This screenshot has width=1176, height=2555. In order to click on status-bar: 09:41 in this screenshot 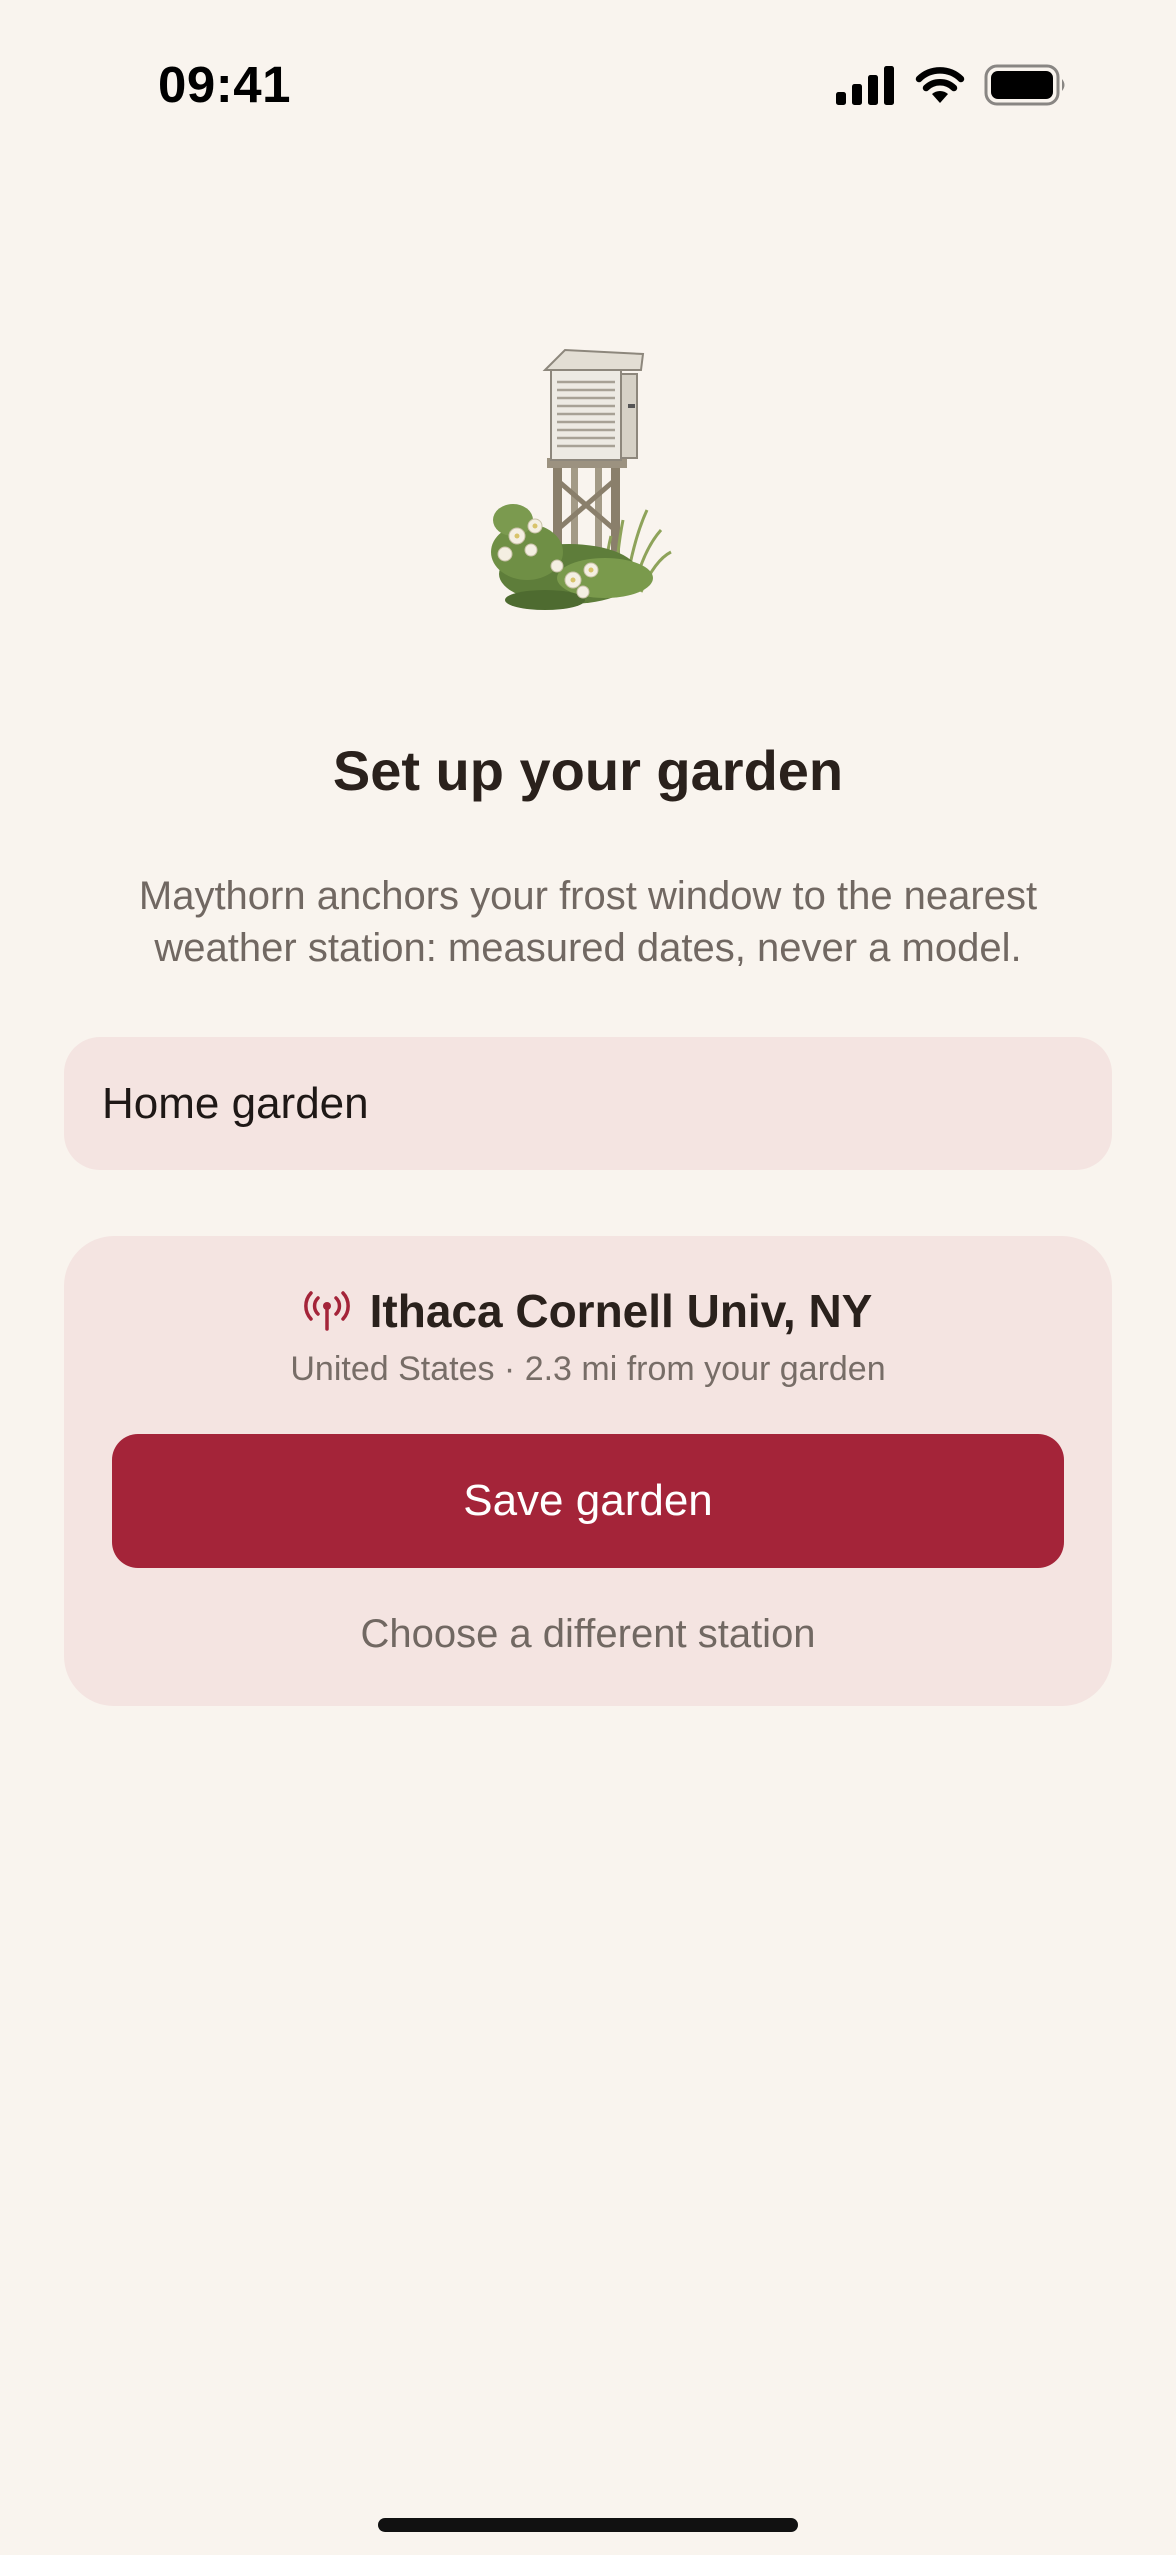, I will do `click(588, 85)`.